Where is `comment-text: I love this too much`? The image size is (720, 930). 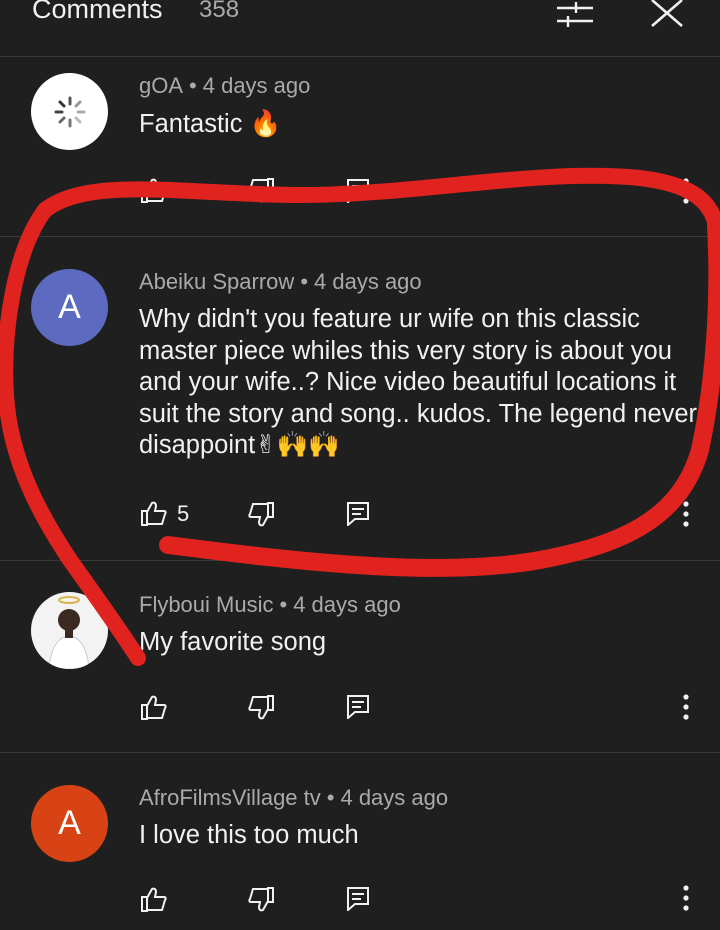
comment-text: I love this too much is located at coordinates (249, 835).